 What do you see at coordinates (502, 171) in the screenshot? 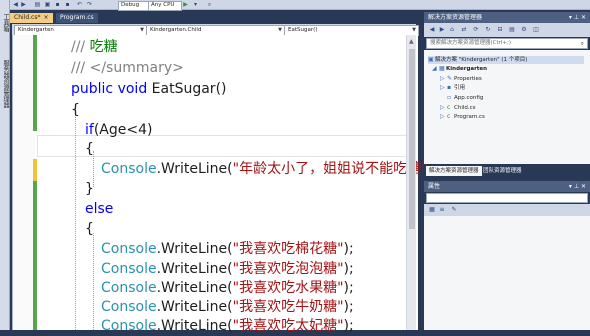
I see `tab-team-explorer: 团队资源管理器` at bounding box center [502, 171].